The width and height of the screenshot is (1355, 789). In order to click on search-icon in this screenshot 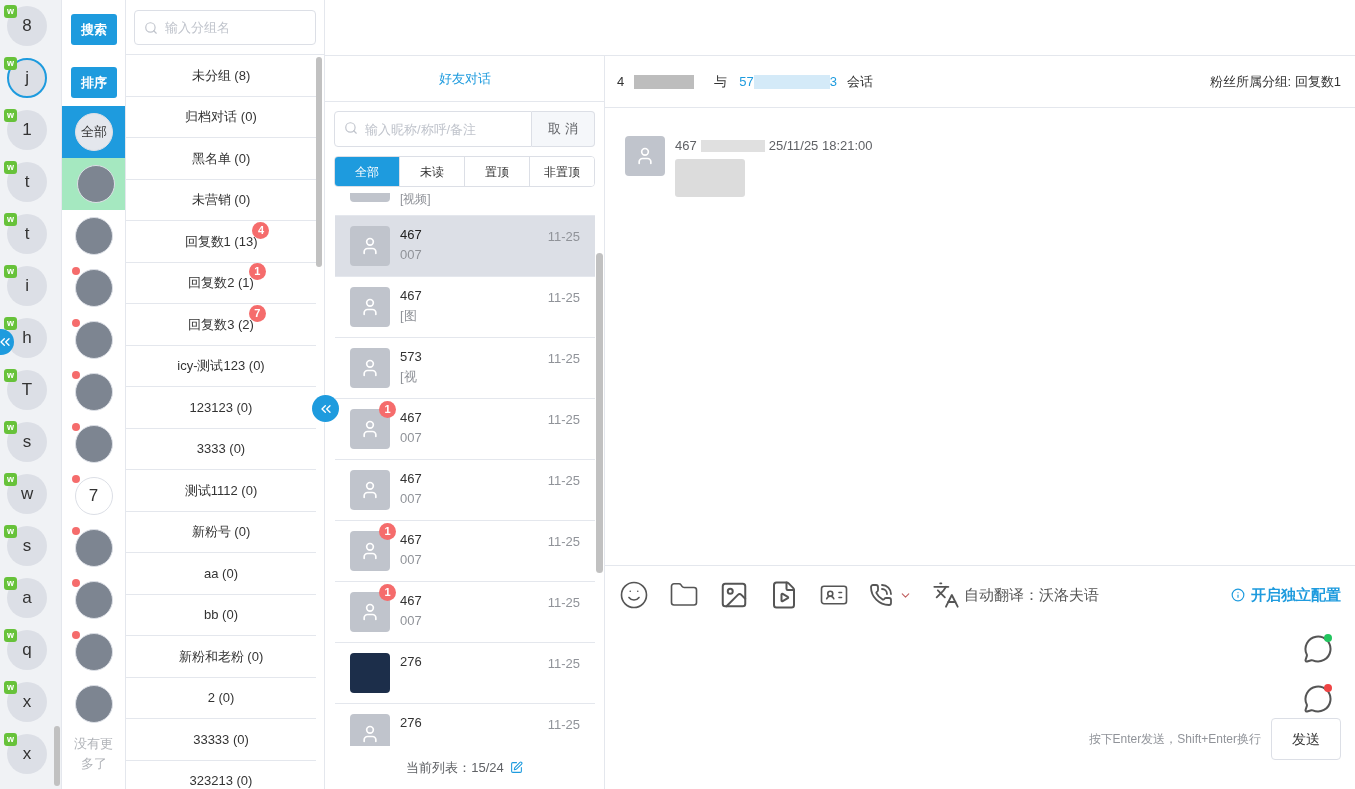, I will do `click(351, 128)`.